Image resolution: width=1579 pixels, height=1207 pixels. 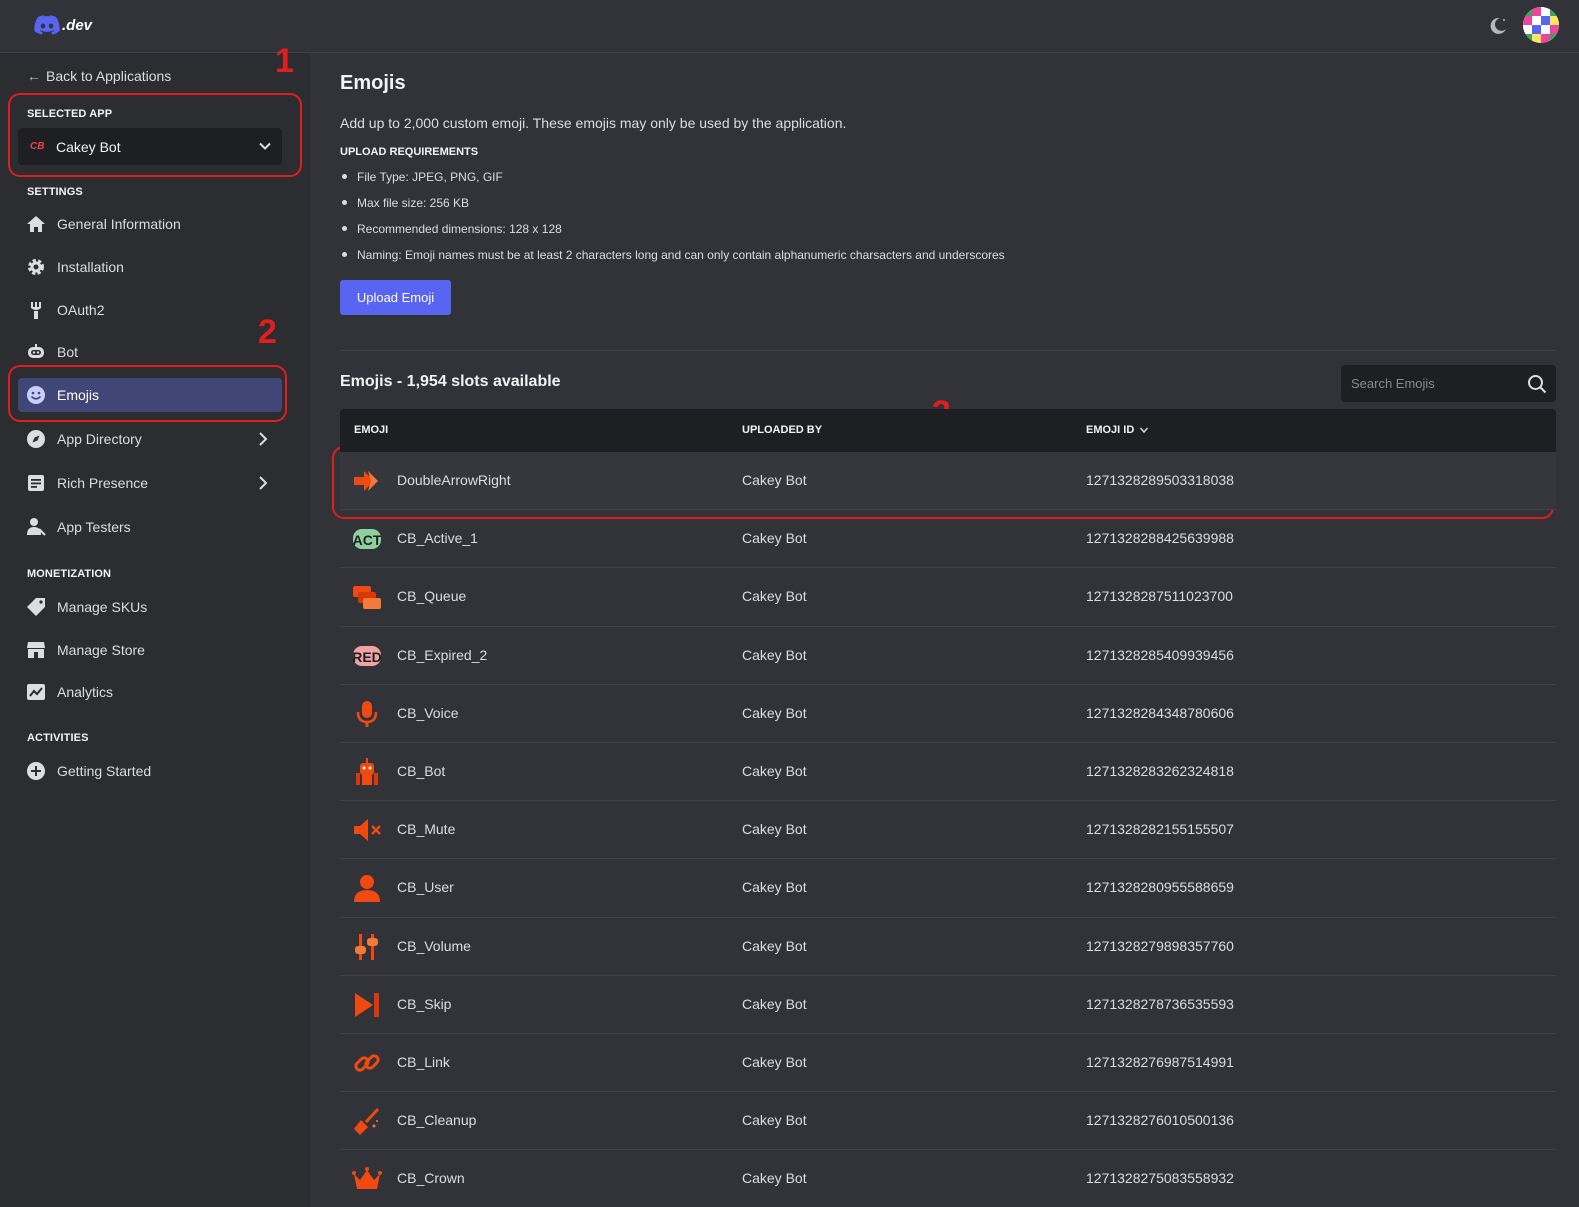 I want to click on sidebar-item-label: Emojis, so click(x=78, y=395).